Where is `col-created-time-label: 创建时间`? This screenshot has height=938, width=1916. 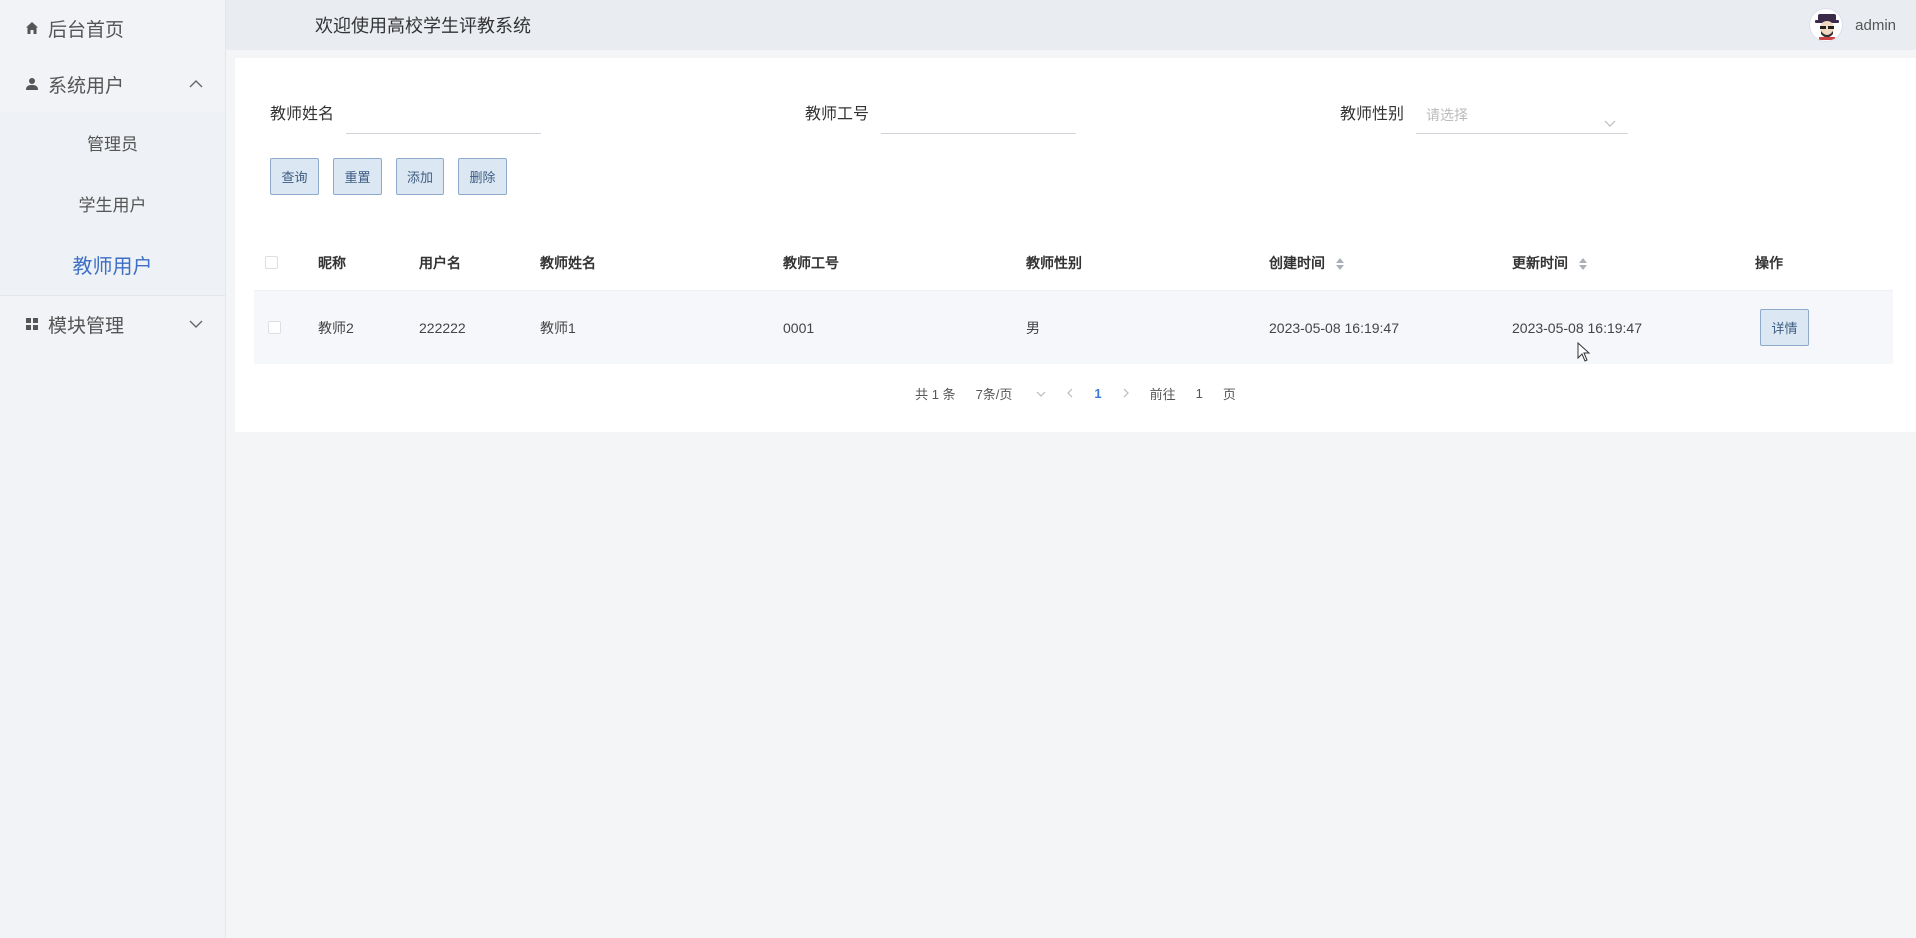
col-created-time-label: 创建时间 is located at coordinates (1297, 262).